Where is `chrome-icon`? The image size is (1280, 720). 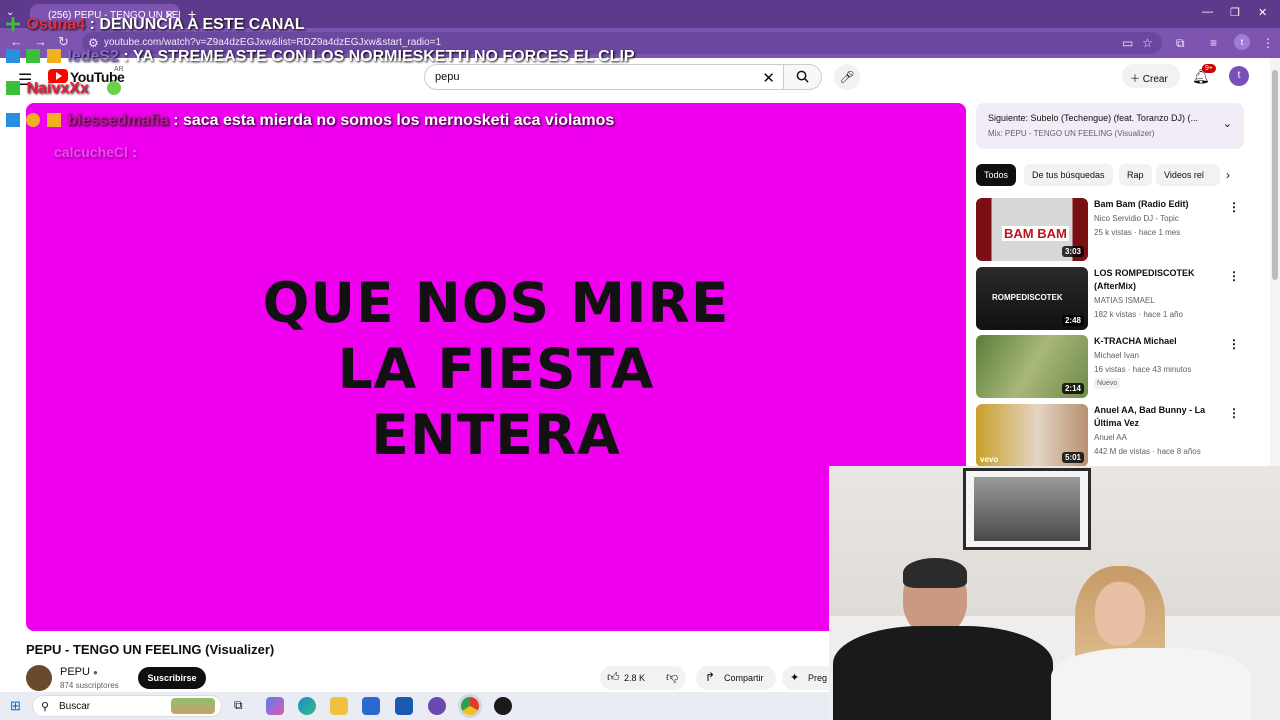
chrome-icon is located at coordinates (470, 706).